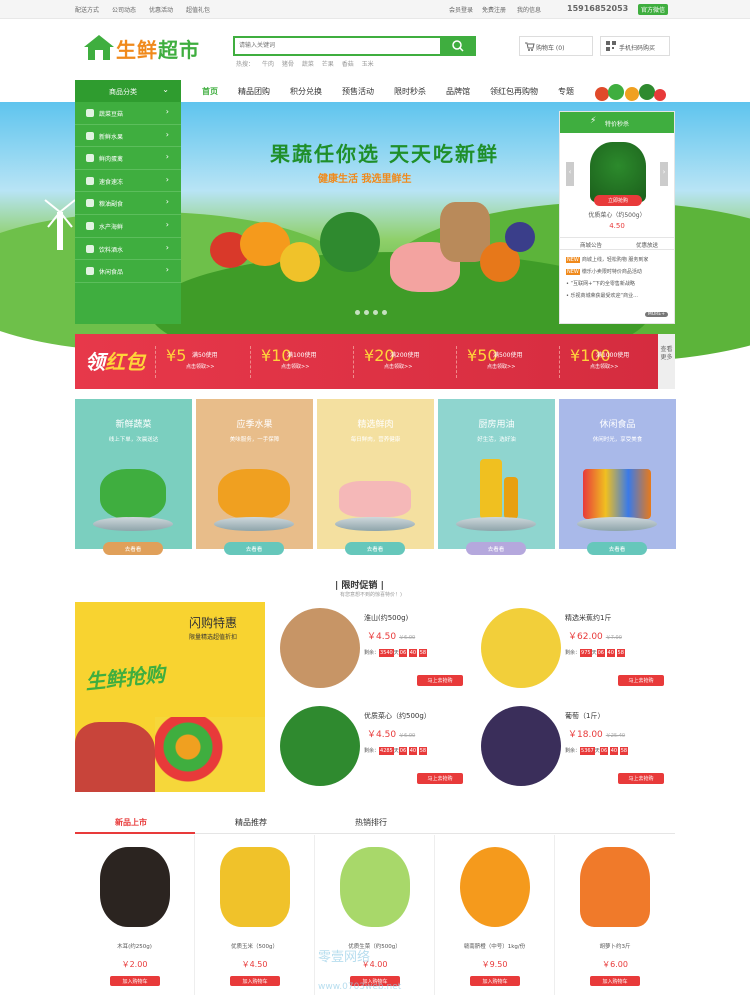  I want to click on category-item: 鲜肉蛋禽 ›, so click(128, 158).